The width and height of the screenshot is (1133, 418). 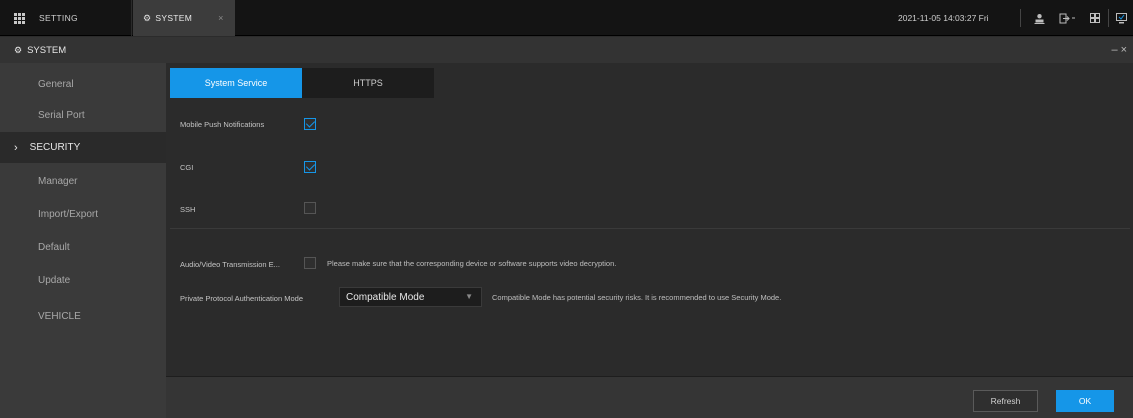 What do you see at coordinates (83, 280) in the screenshot?
I see `sidebar-item-update: Update` at bounding box center [83, 280].